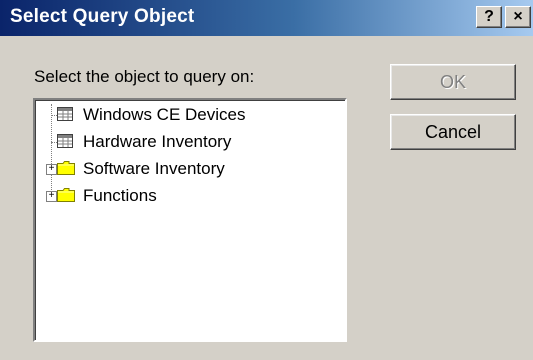 Image resolution: width=533 pixels, height=360 pixels. I want to click on tree-item-label: Functions, so click(120, 195).